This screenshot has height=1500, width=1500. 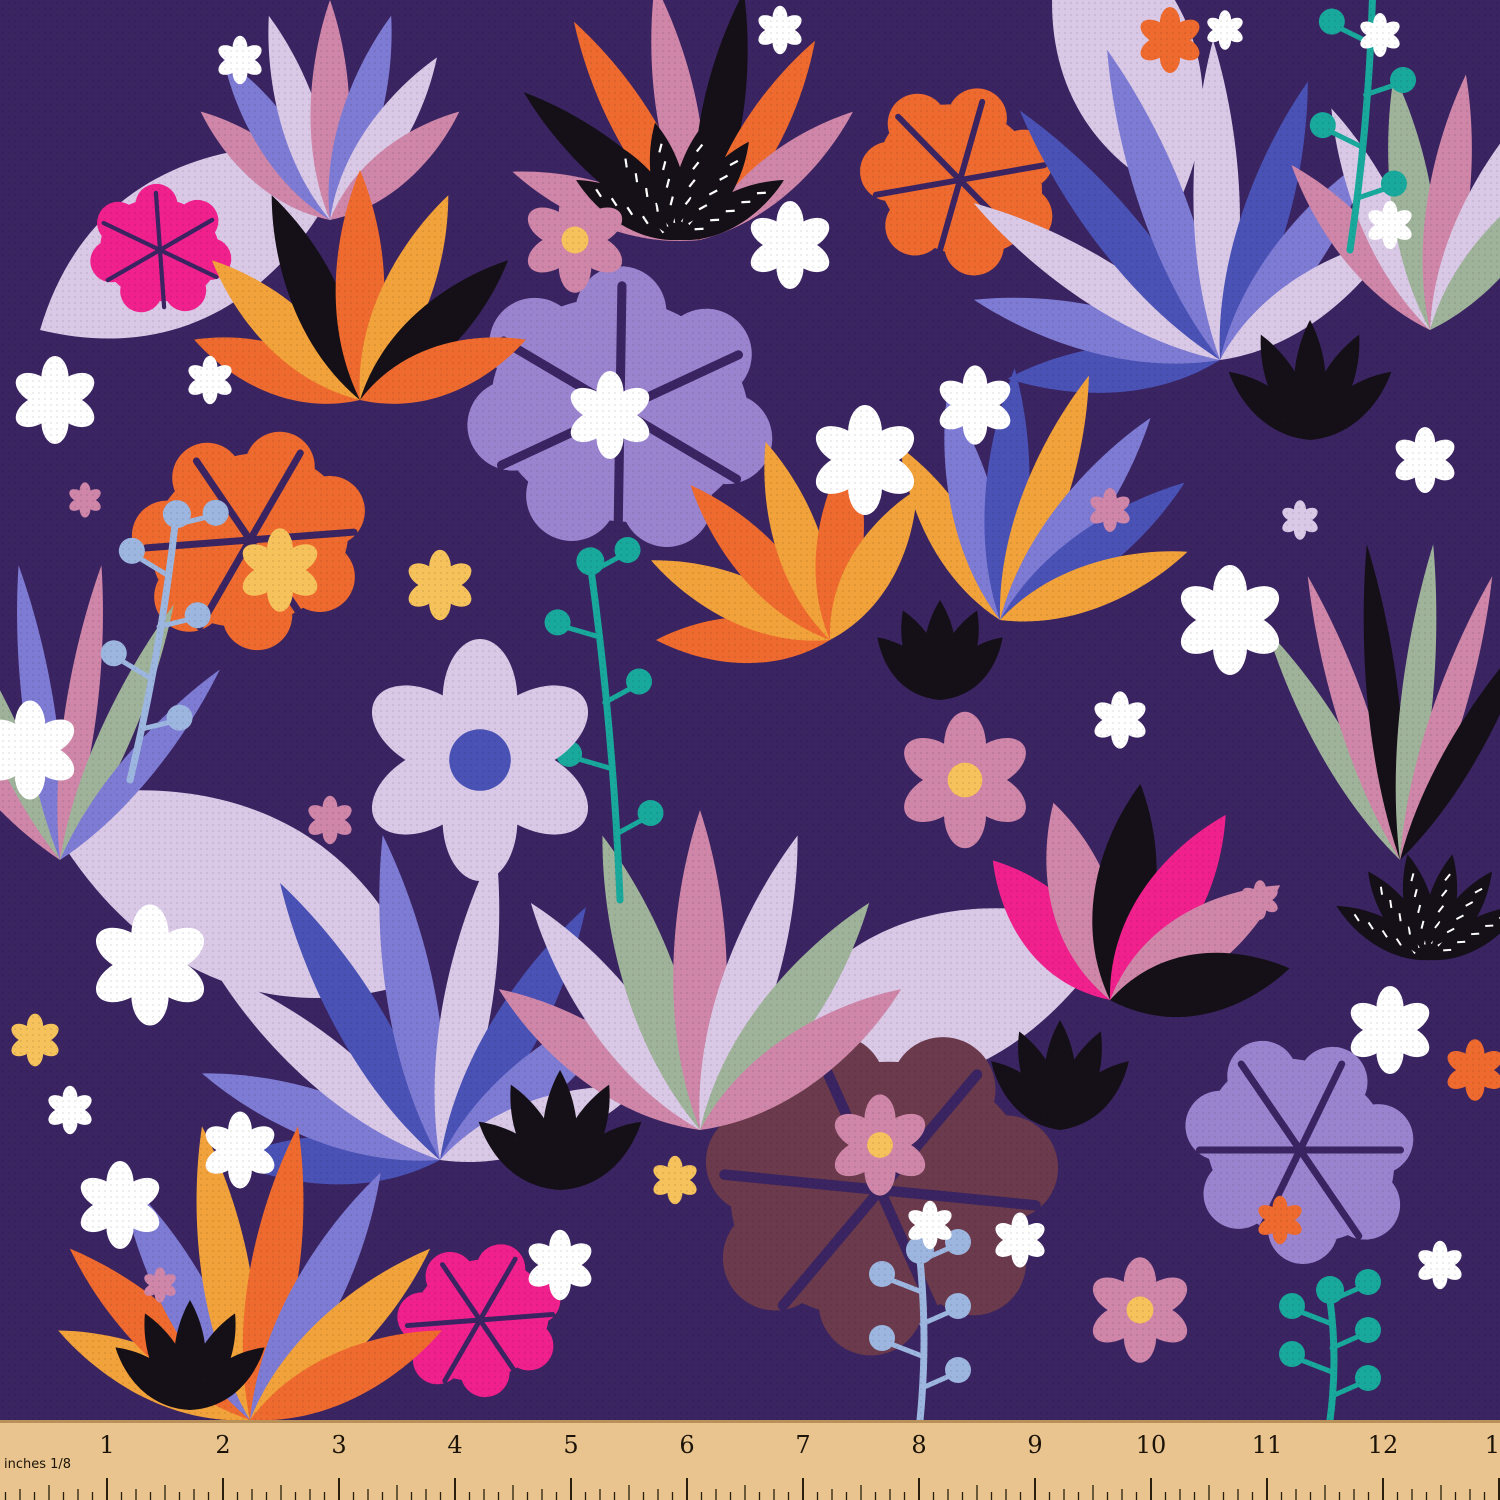 What do you see at coordinates (338, 1445) in the screenshot?
I see `ruler-number: 3` at bounding box center [338, 1445].